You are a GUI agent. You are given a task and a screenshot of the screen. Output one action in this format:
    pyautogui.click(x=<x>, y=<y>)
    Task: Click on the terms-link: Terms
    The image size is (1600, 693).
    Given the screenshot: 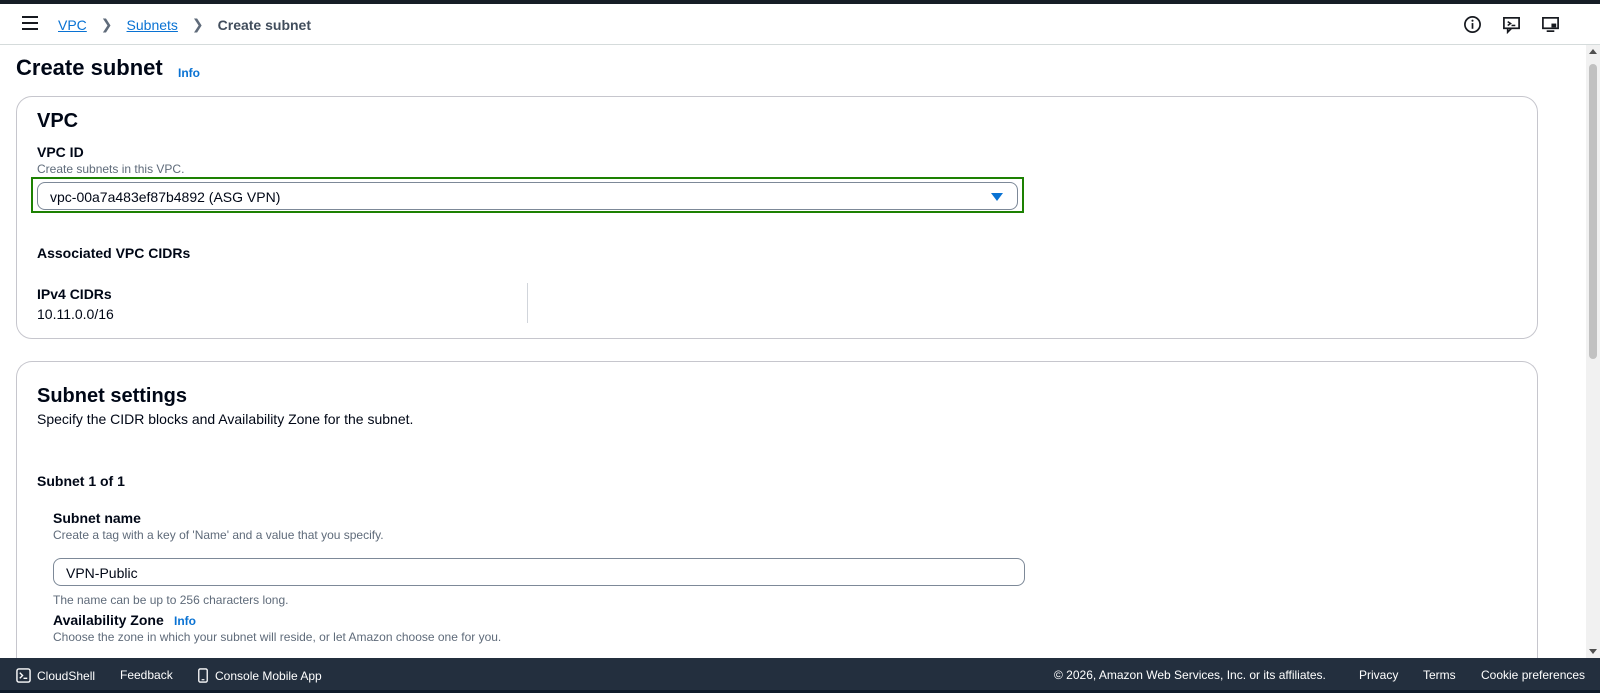 What is the action you would take?
    pyautogui.click(x=1439, y=675)
    